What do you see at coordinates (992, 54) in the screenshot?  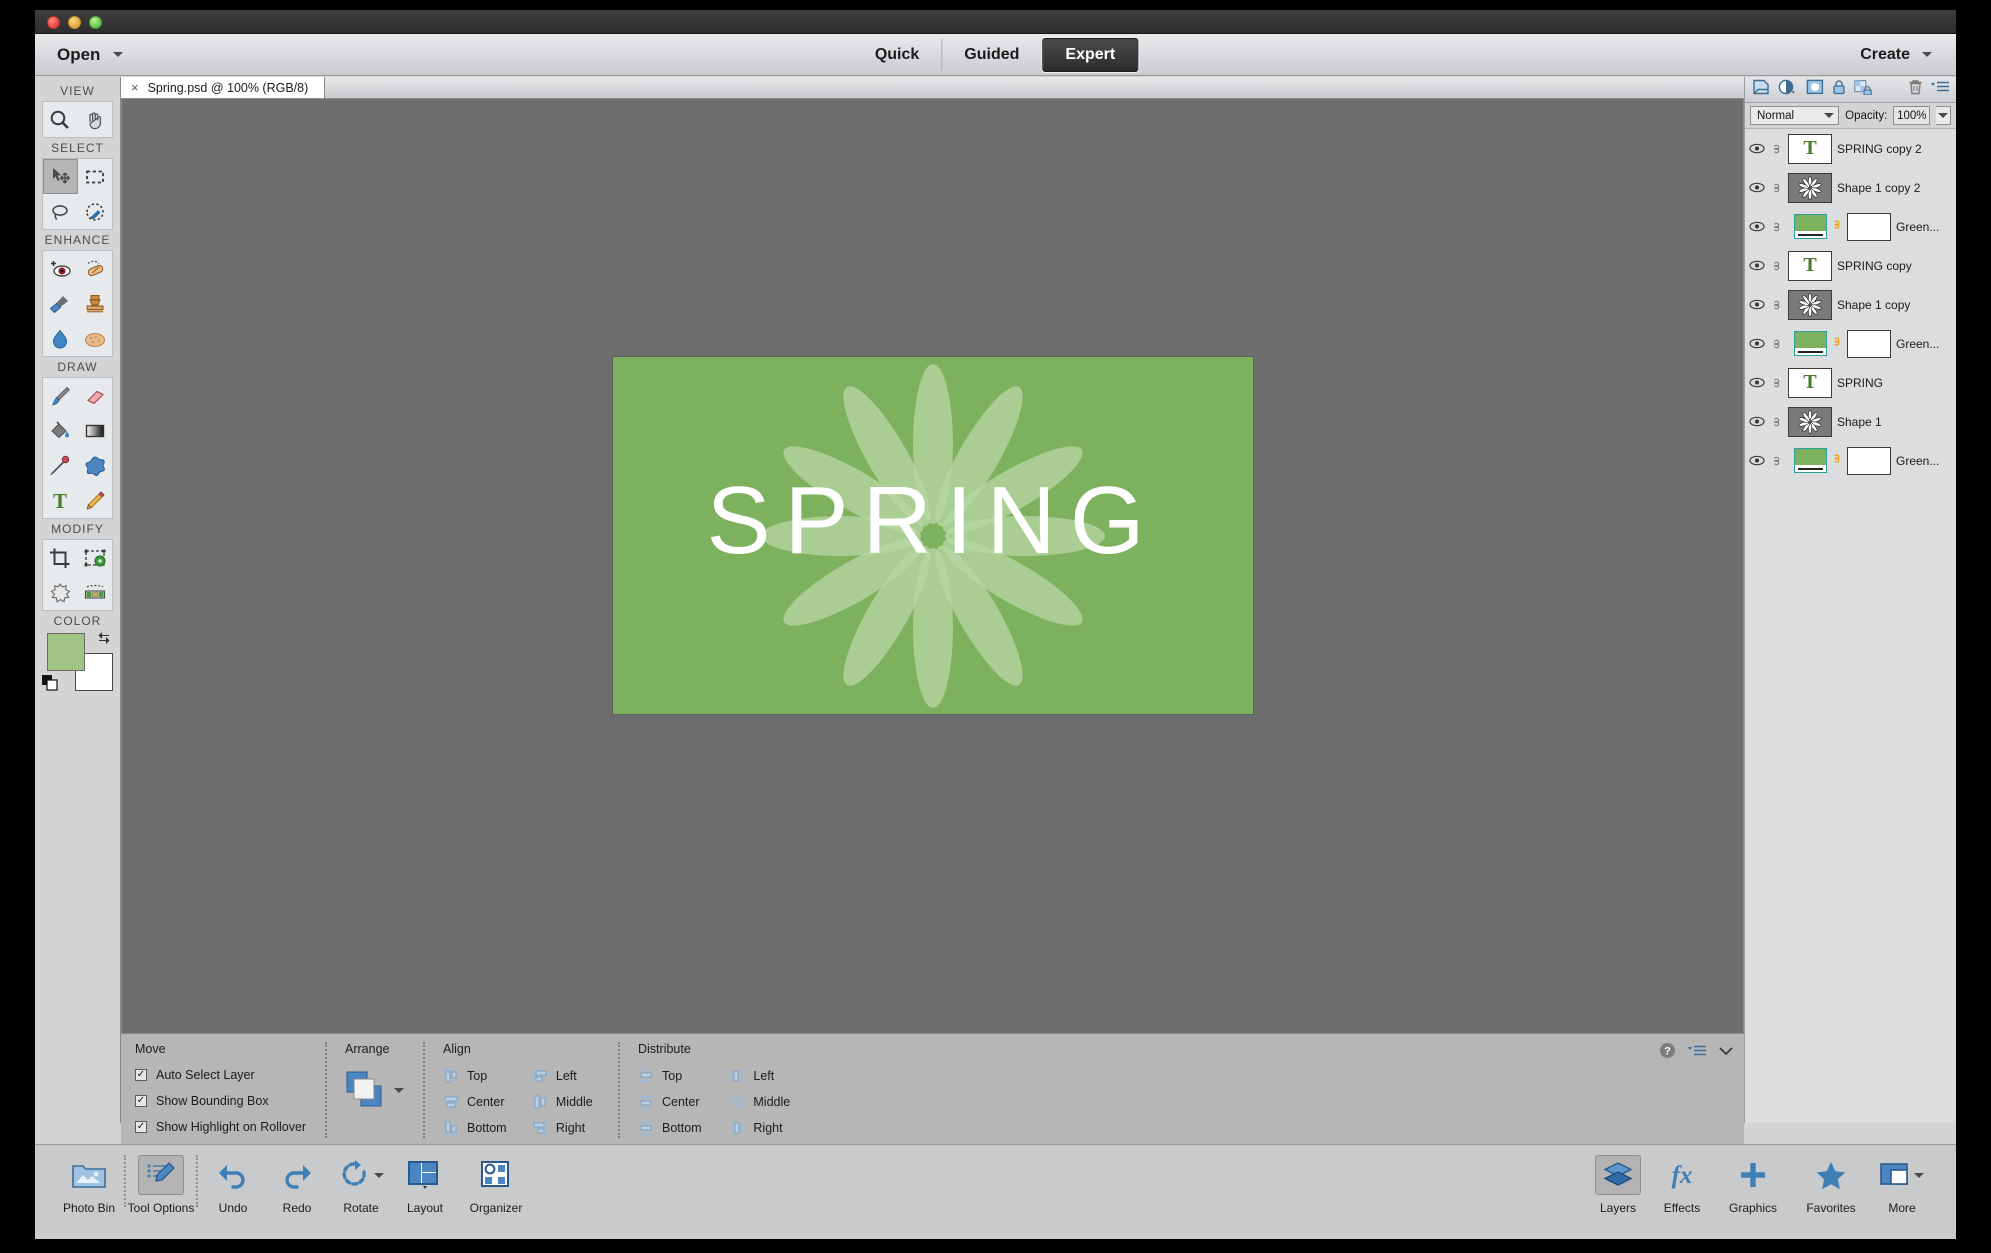 I see `tab-guided: Guided` at bounding box center [992, 54].